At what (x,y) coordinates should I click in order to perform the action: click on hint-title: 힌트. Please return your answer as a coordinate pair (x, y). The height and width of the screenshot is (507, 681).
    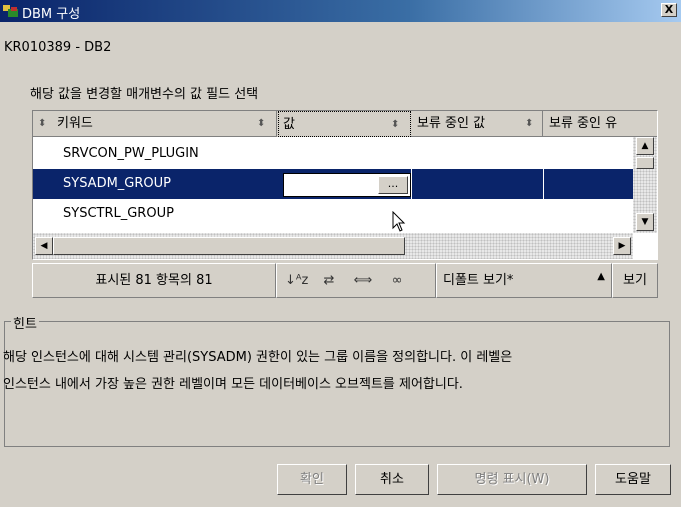
    Looking at the image, I should click on (25, 322).